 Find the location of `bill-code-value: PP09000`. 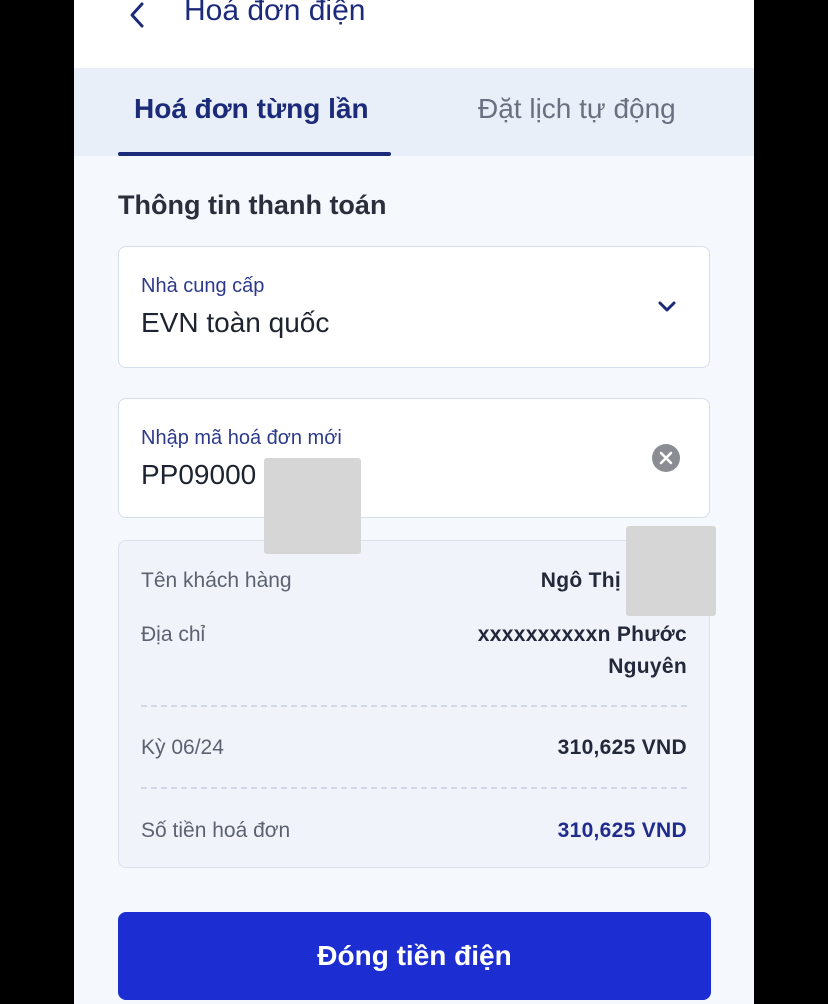

bill-code-value: PP09000 is located at coordinates (198, 475).